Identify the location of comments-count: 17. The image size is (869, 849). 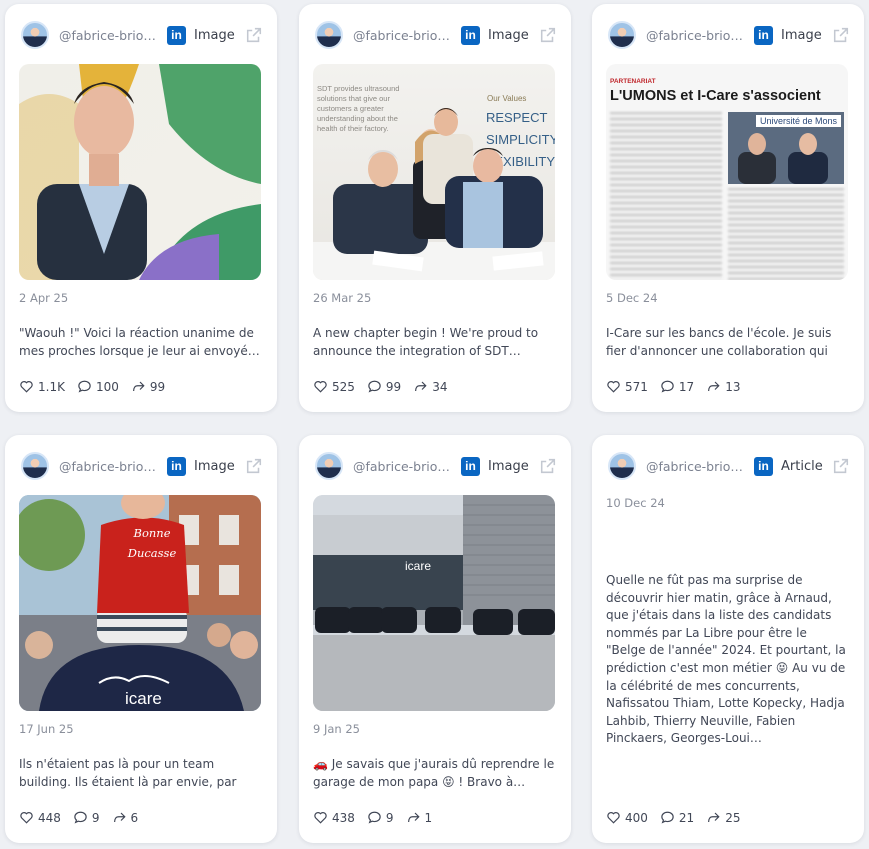
(686, 386).